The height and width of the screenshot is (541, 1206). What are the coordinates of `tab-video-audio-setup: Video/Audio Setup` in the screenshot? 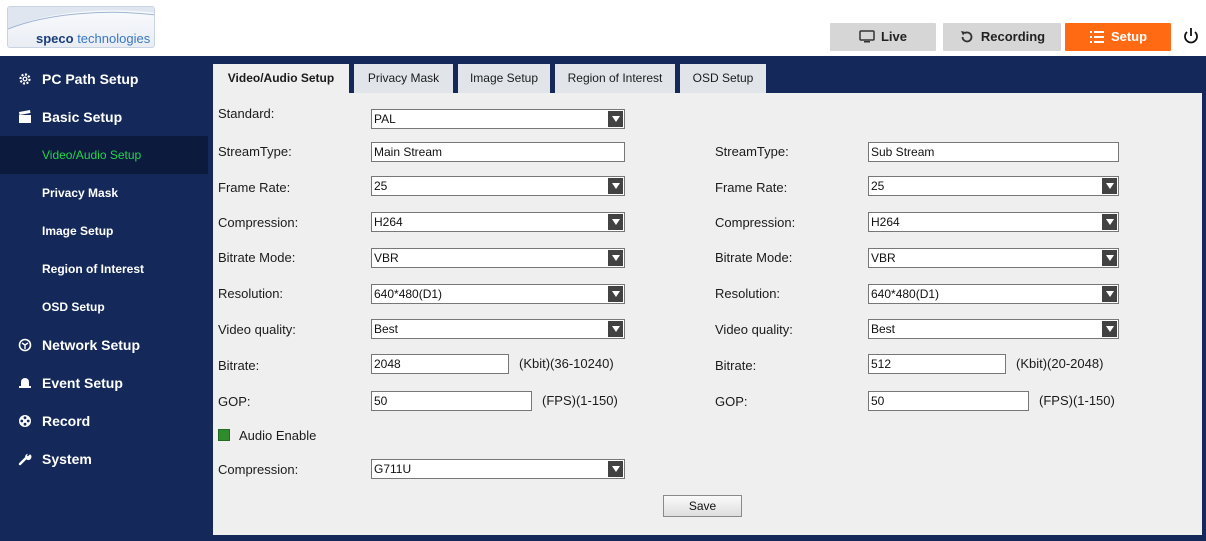 It's located at (281, 78).